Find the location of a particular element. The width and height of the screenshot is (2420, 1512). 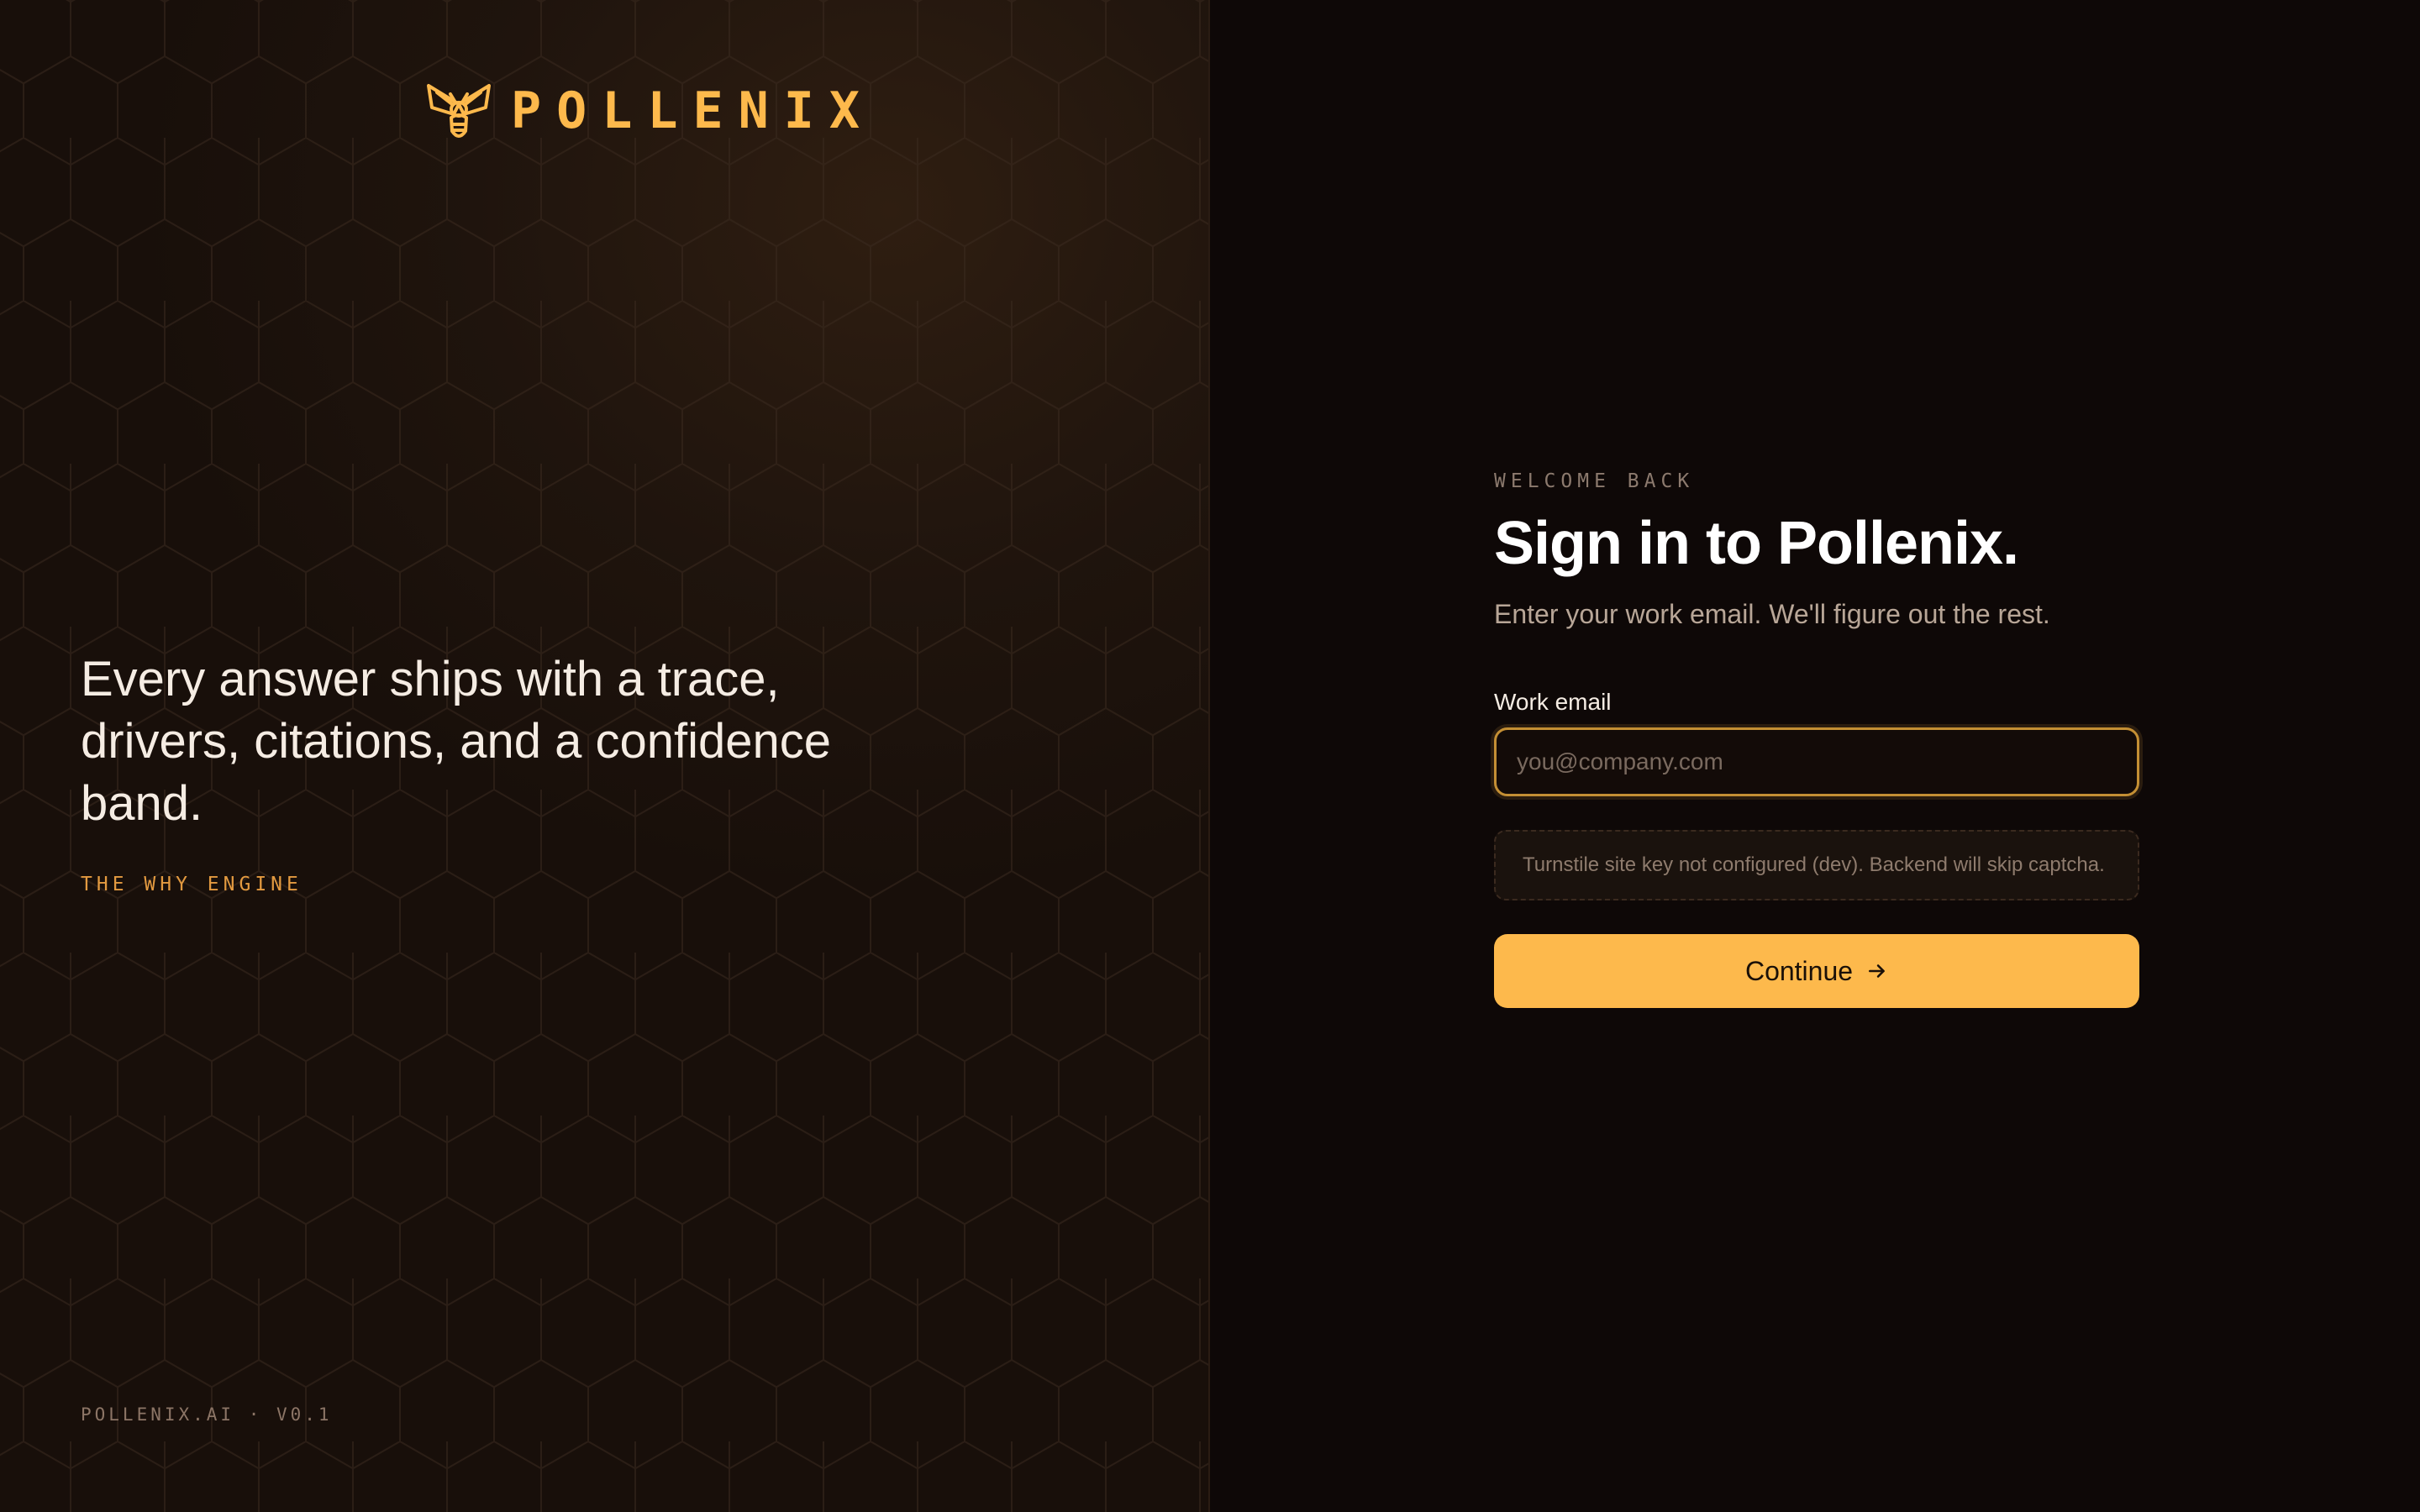

continue-button: Continue is located at coordinates (1816, 971).